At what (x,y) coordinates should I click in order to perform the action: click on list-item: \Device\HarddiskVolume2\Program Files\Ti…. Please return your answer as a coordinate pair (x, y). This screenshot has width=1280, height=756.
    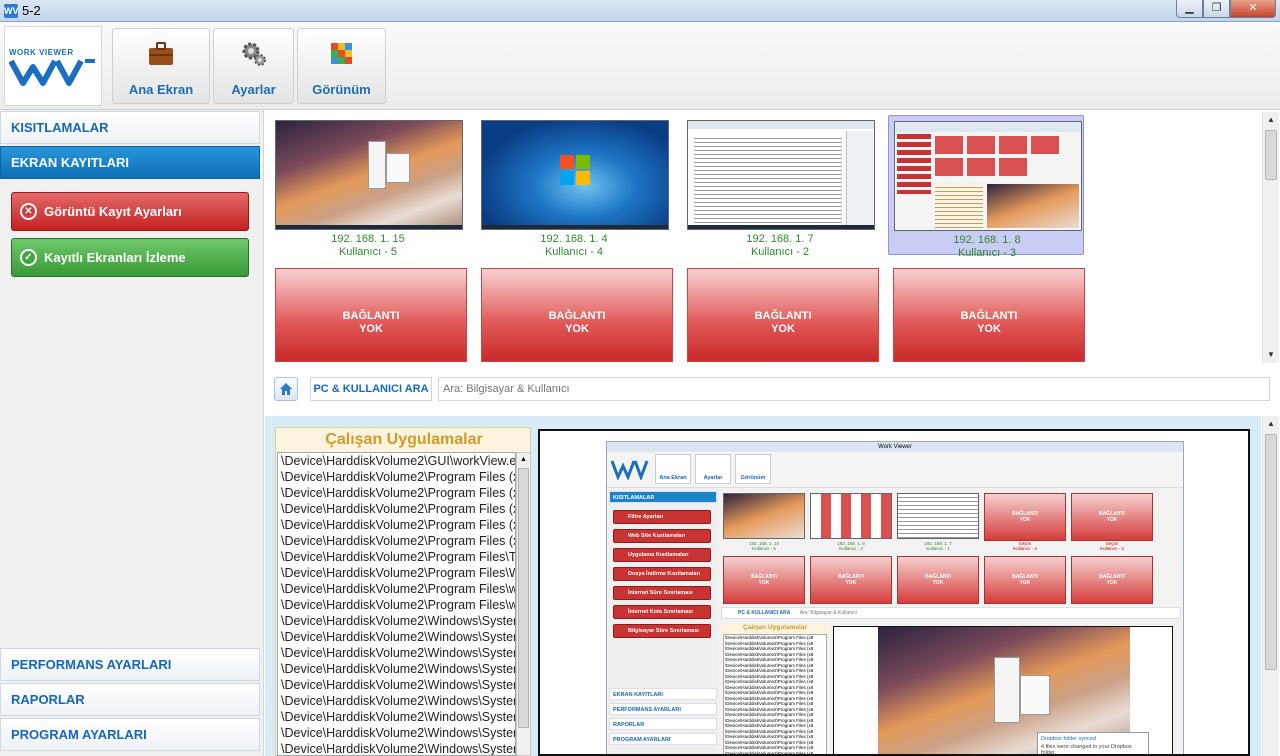
    Looking at the image, I should click on (396, 557).